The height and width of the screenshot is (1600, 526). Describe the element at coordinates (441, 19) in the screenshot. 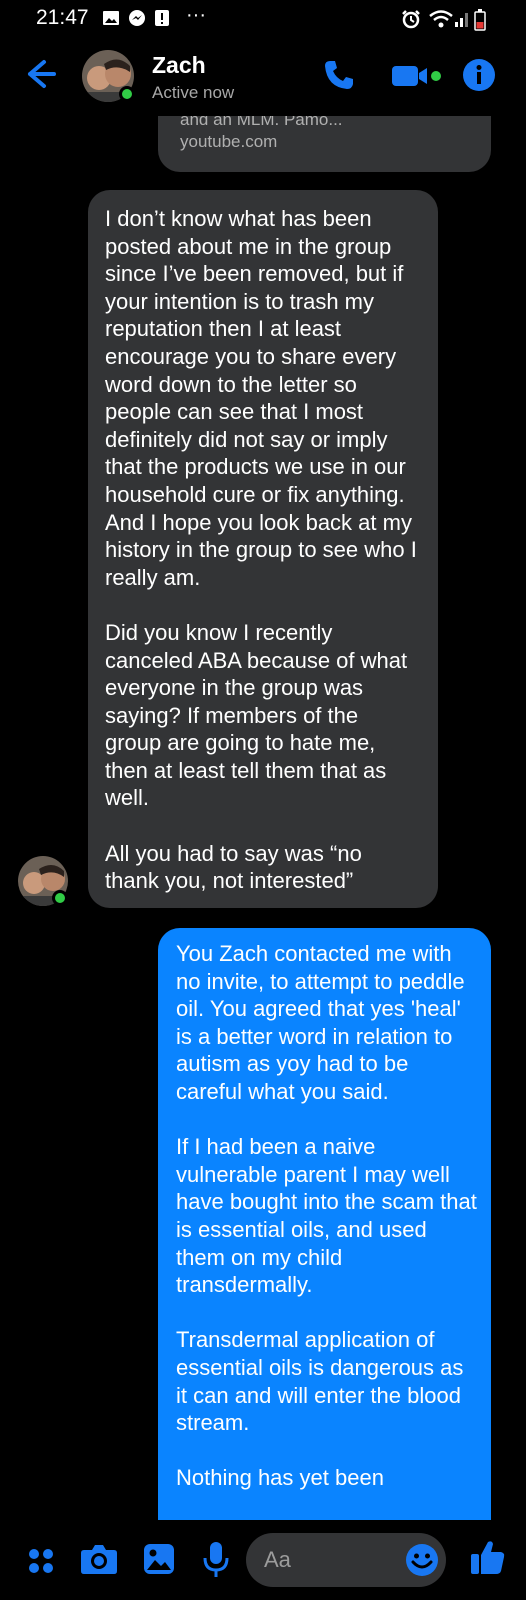

I see `wifi-icon` at that location.